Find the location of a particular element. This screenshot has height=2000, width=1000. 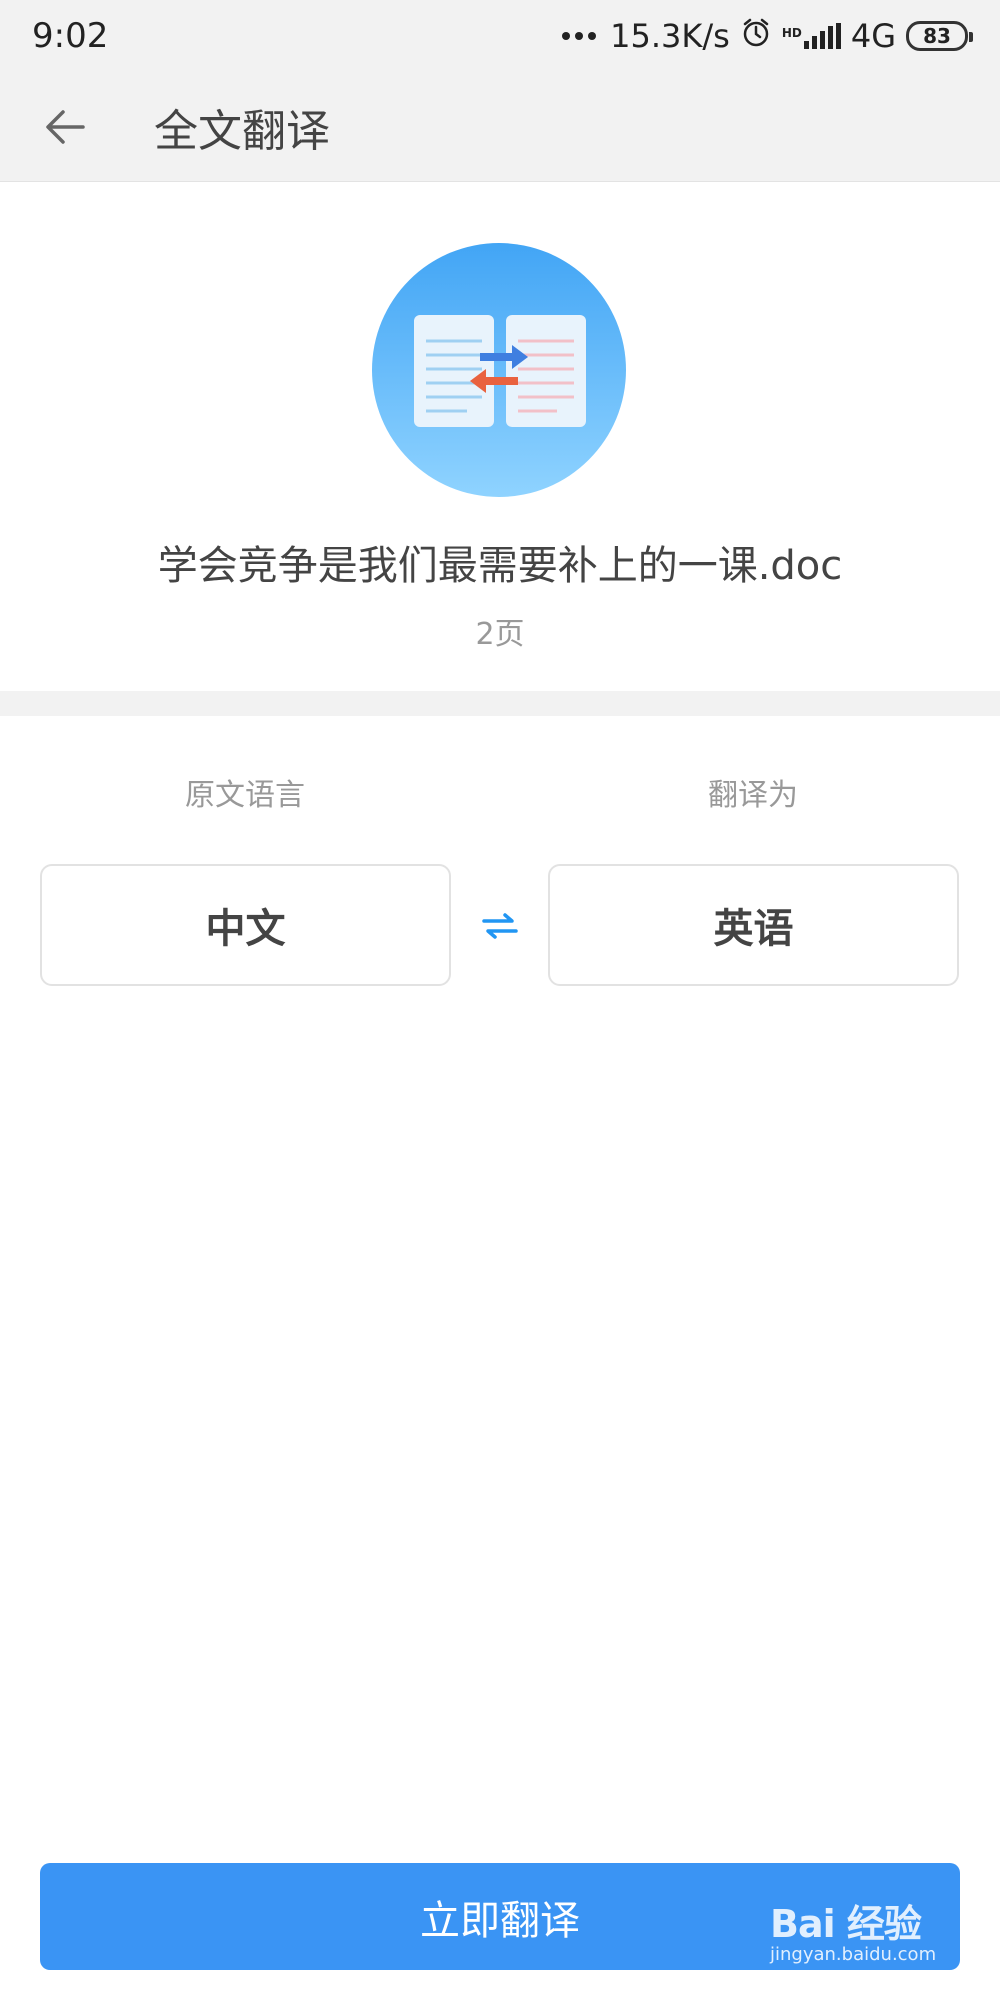

alarm-icon is located at coordinates (756, 36).